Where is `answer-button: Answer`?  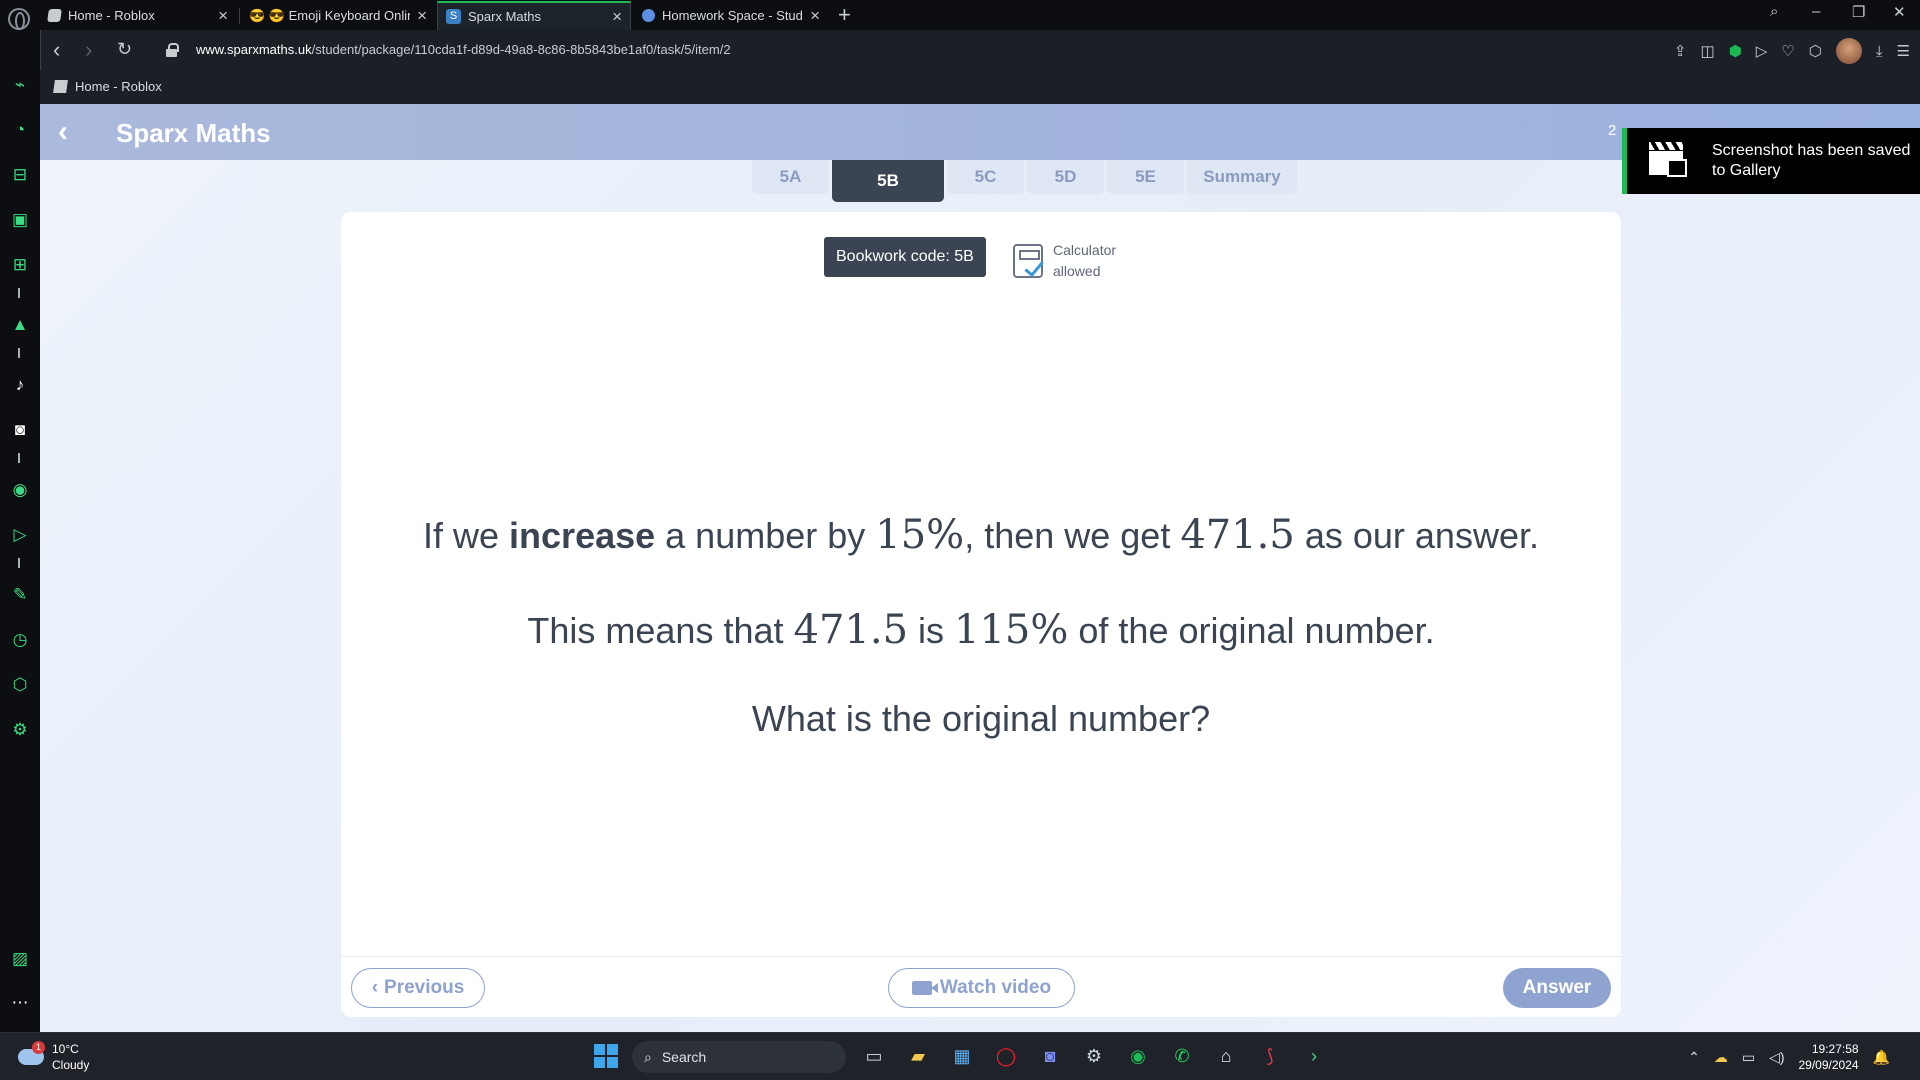 answer-button: Answer is located at coordinates (1557, 988).